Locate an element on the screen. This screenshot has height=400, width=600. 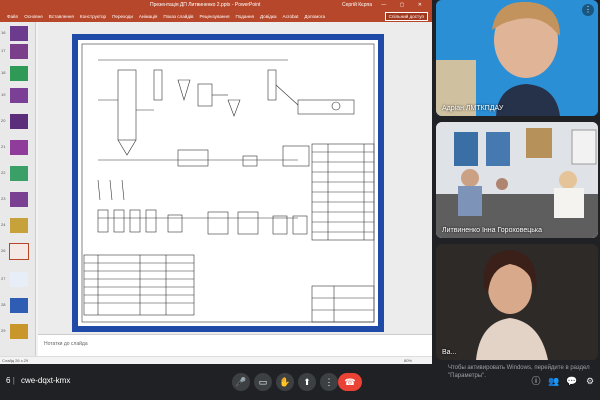
participant-tile: Литвиненко Інна Гороховецька is located at coordinates (517, 180).